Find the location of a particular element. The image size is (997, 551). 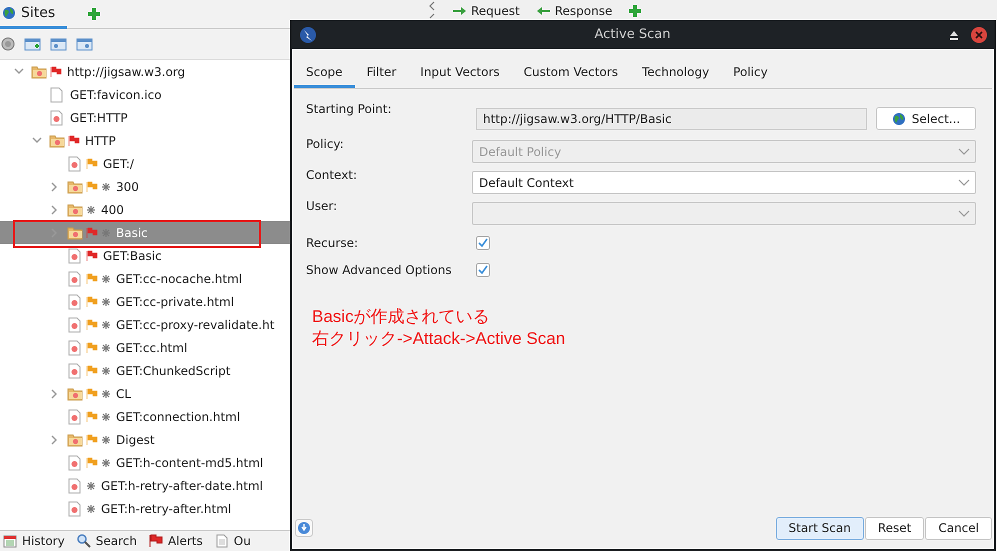

field-label: Context: is located at coordinates (332, 174).